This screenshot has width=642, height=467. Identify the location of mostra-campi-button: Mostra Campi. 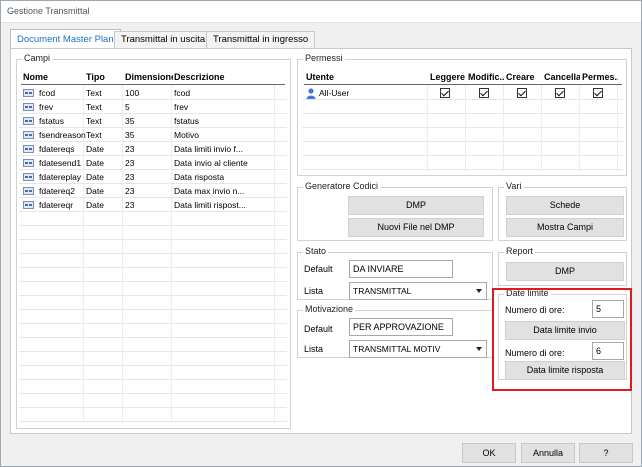
(565, 227).